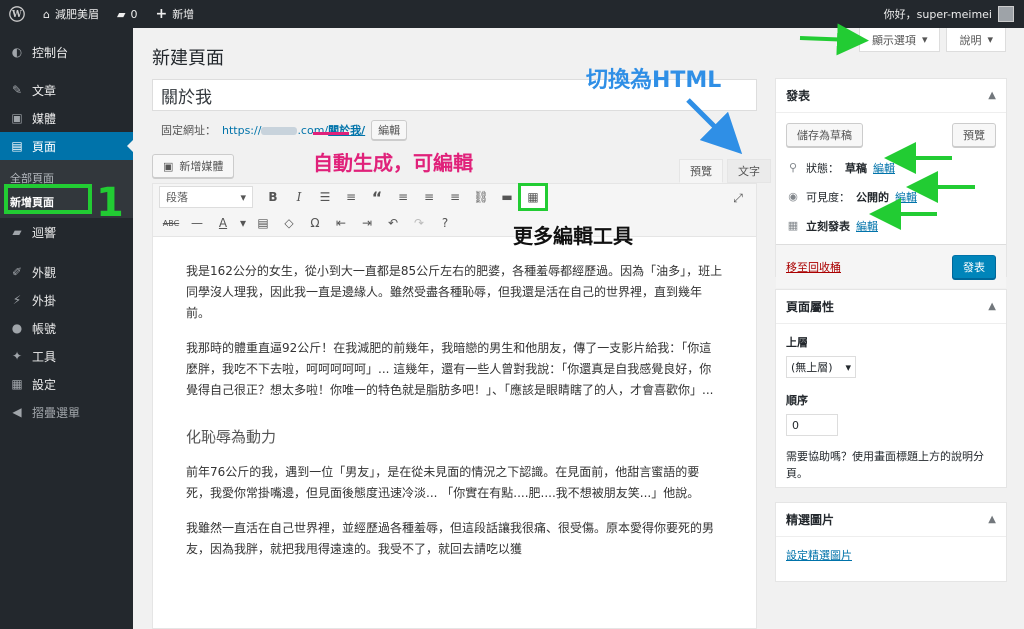 The width and height of the screenshot is (1024, 629). Describe the element at coordinates (714, 126) in the screenshot. I see `arrow-to-text-tab` at that location.